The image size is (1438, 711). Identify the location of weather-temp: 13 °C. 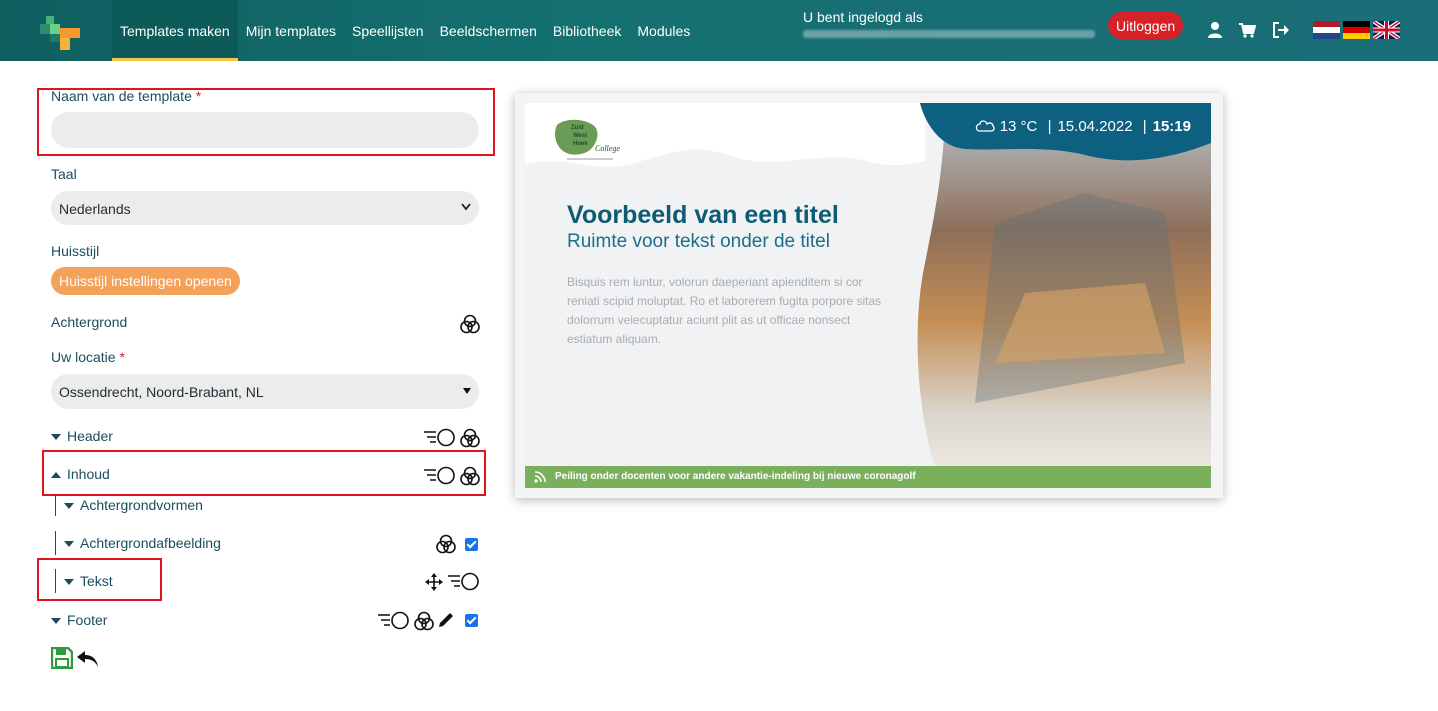
(1018, 126).